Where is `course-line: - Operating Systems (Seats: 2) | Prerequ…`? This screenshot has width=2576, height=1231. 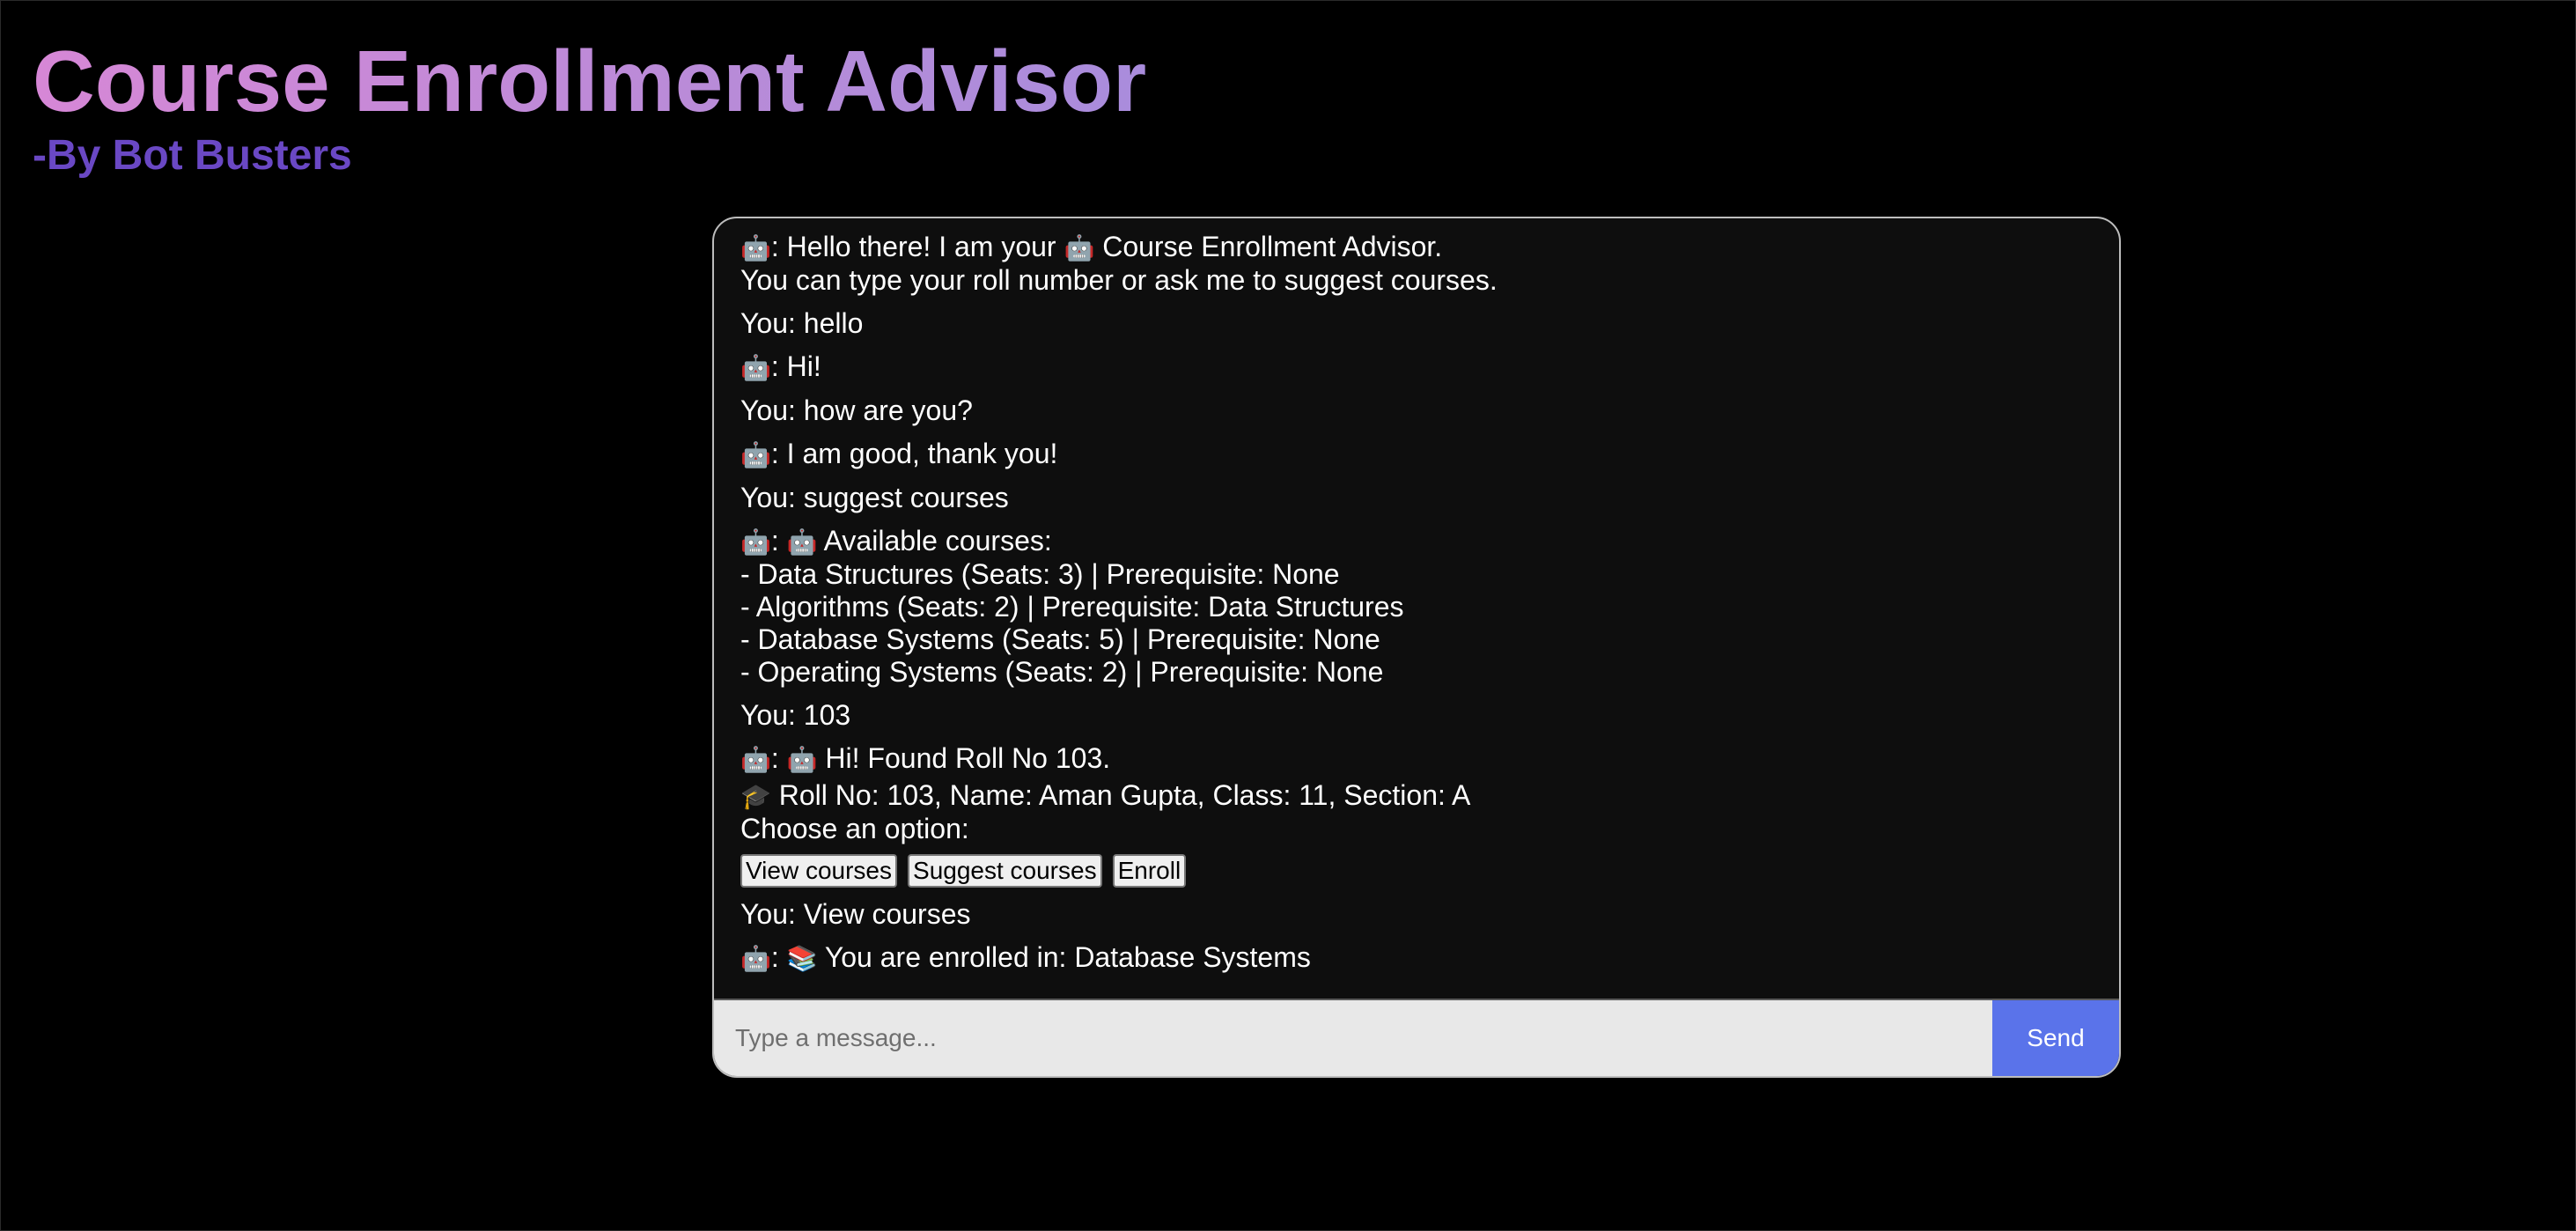
course-line: - Operating Systems (Seats: 2) | Prerequ… is located at coordinates (1062, 672).